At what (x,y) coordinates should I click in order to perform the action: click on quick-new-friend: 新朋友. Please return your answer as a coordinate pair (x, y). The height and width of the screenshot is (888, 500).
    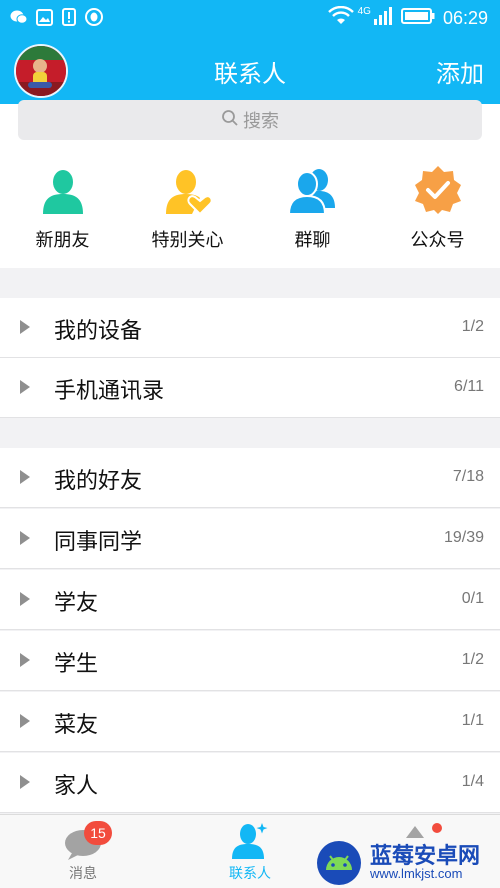
    Looking at the image, I should click on (62, 206).